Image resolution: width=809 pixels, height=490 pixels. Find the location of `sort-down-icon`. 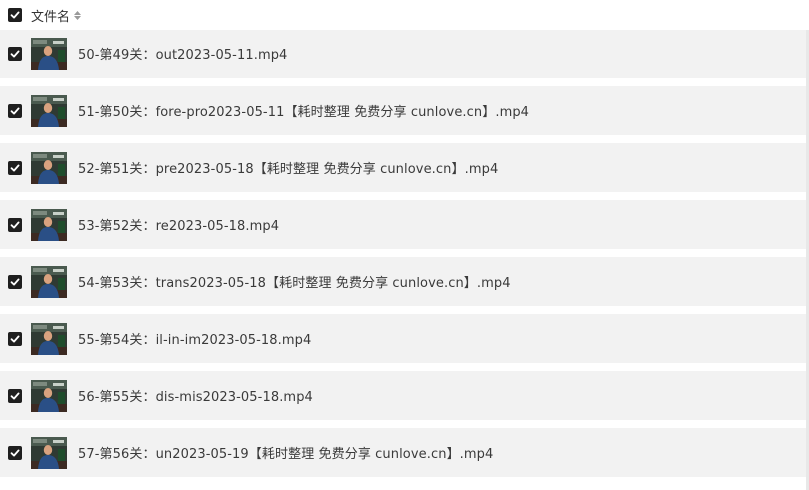

sort-down-icon is located at coordinates (78, 17).